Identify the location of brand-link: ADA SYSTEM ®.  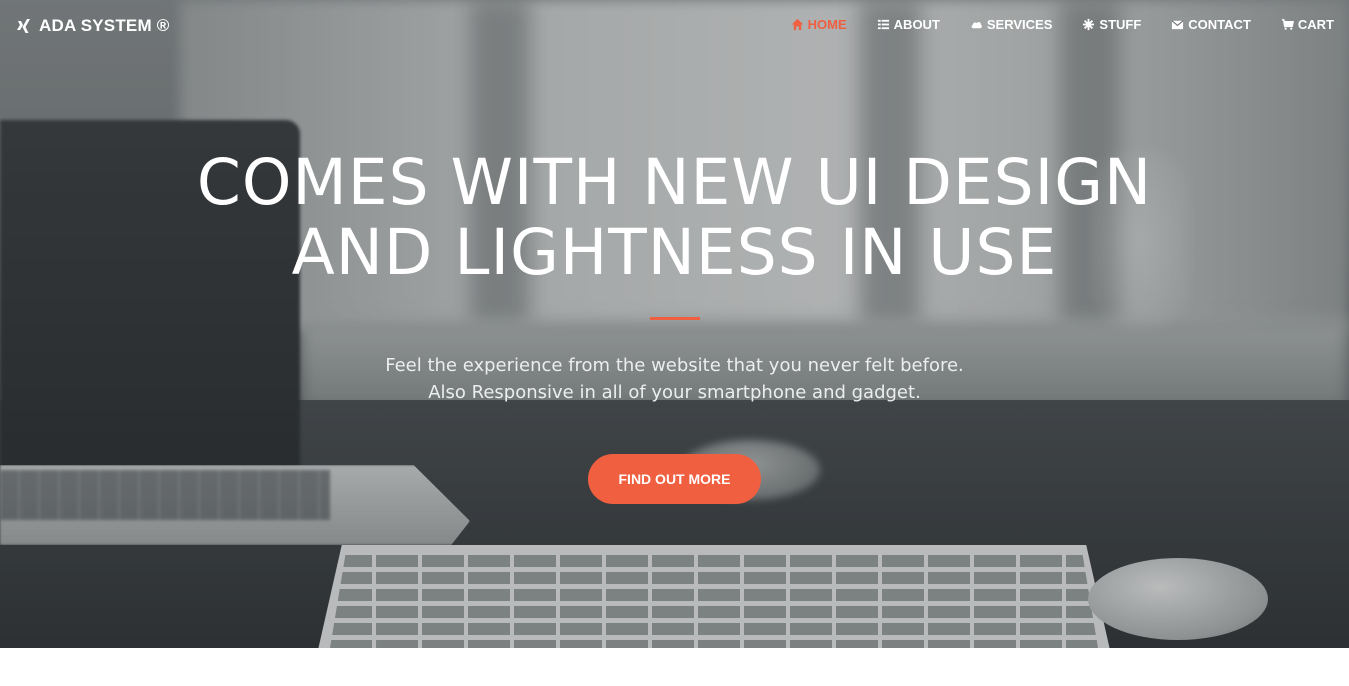
(92, 26).